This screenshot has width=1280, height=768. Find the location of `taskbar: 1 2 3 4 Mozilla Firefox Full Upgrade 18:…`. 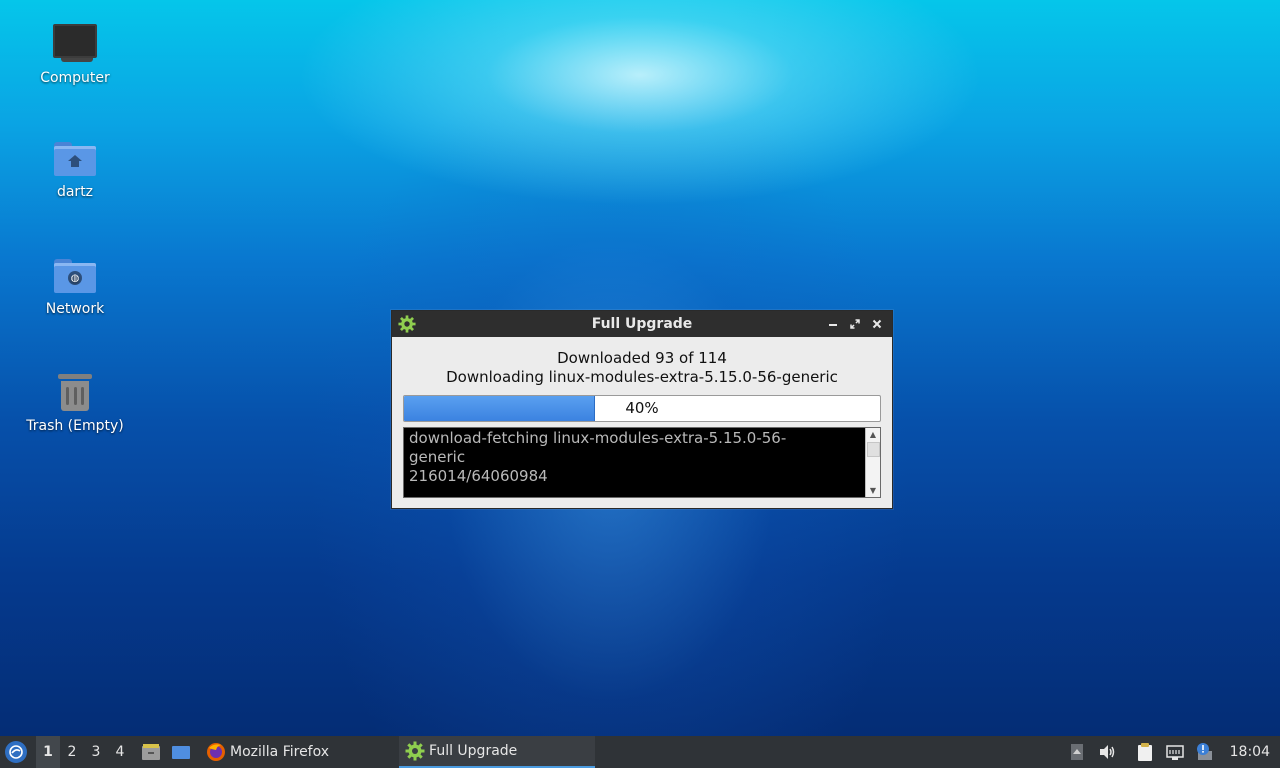

taskbar: 1 2 3 4 Mozilla Firefox Full Upgrade 18:… is located at coordinates (640, 752).